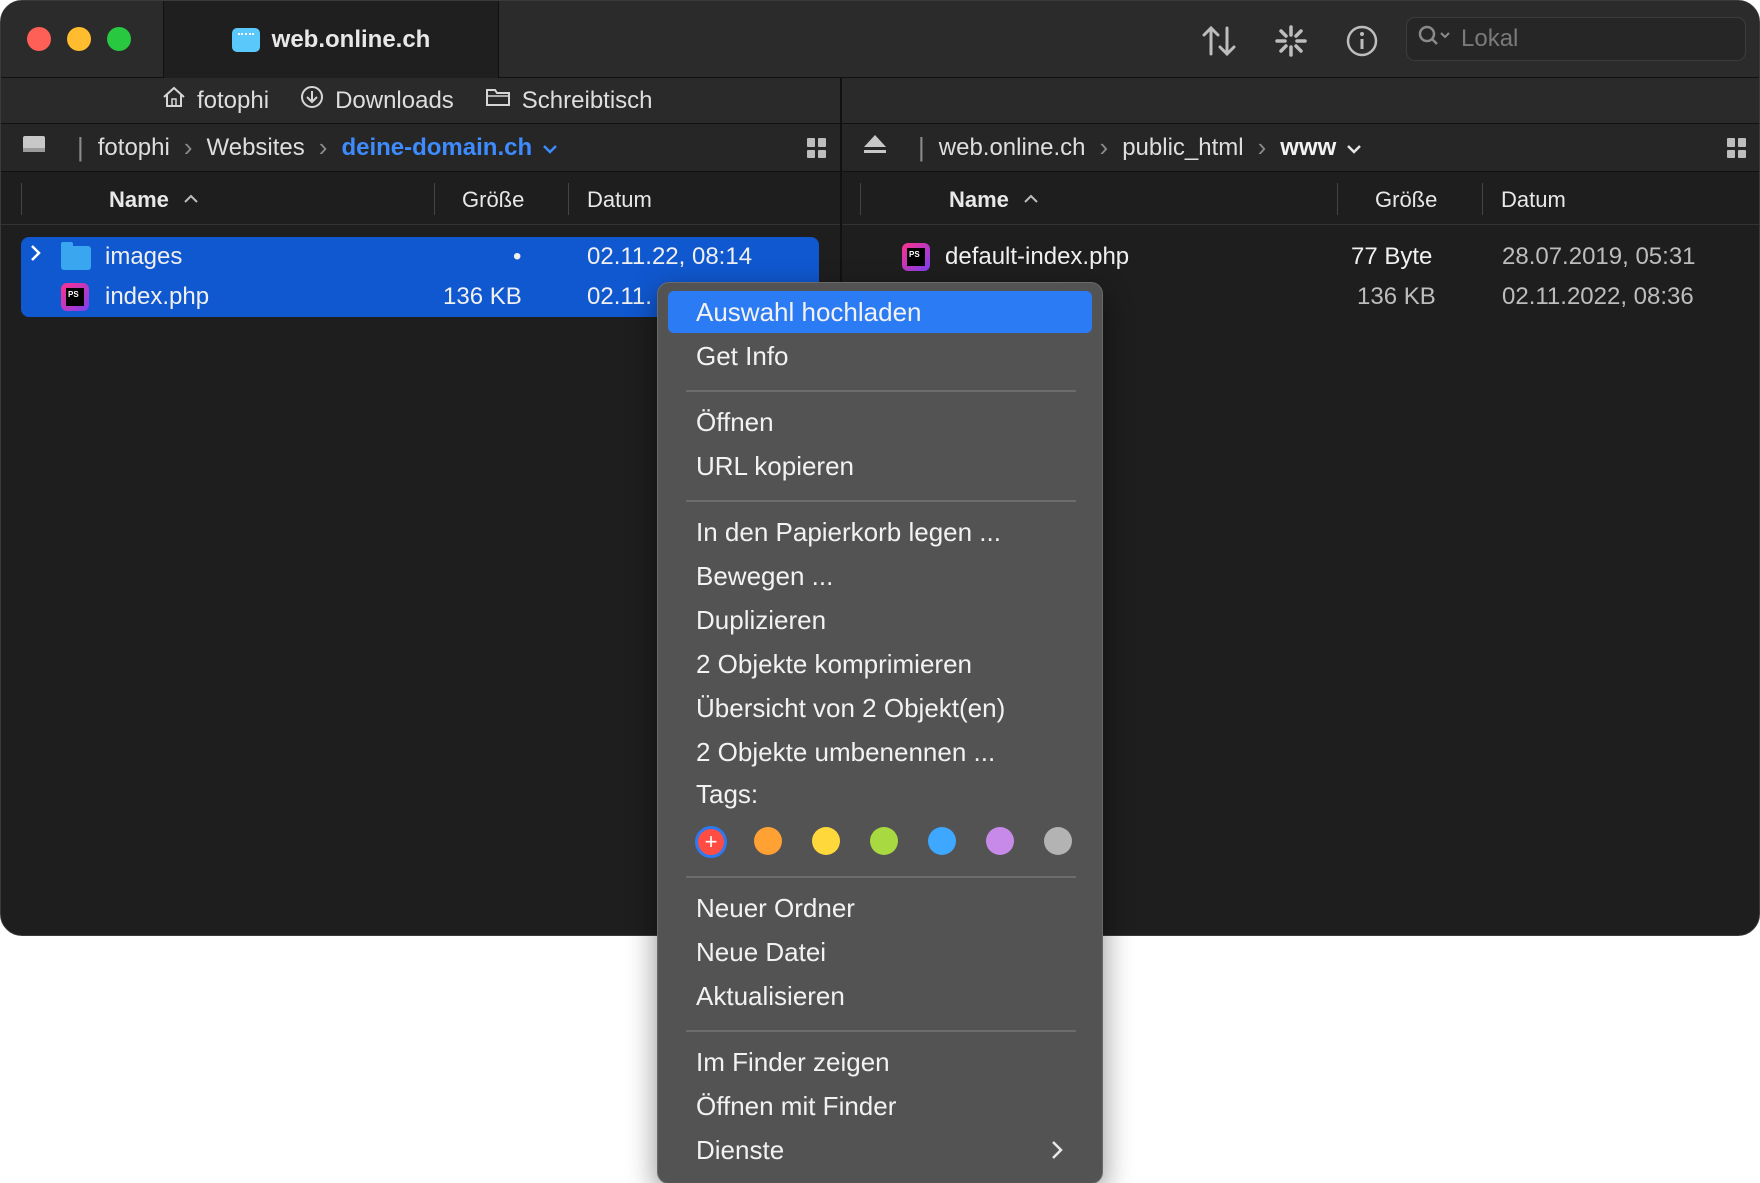  What do you see at coordinates (376, 100) in the screenshot?
I see `favorite-downloads: Downloads` at bounding box center [376, 100].